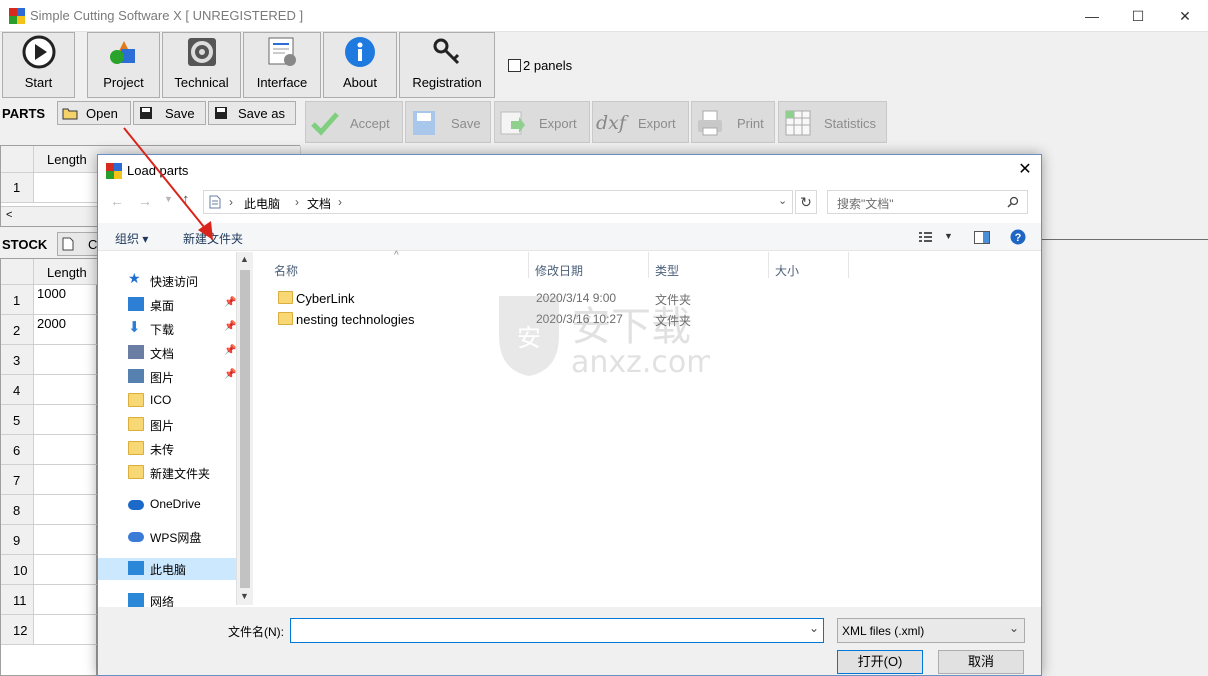  What do you see at coordinates (123, 65) in the screenshot?
I see `project-button: Project` at bounding box center [123, 65].